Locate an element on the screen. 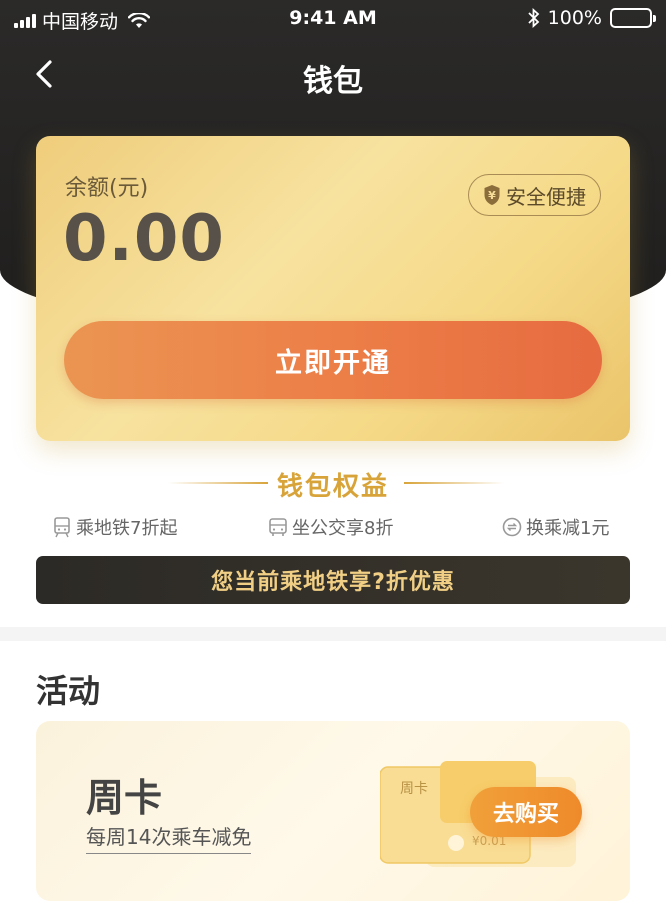  secure-badge: ¥ 安全便捷 is located at coordinates (534, 195).